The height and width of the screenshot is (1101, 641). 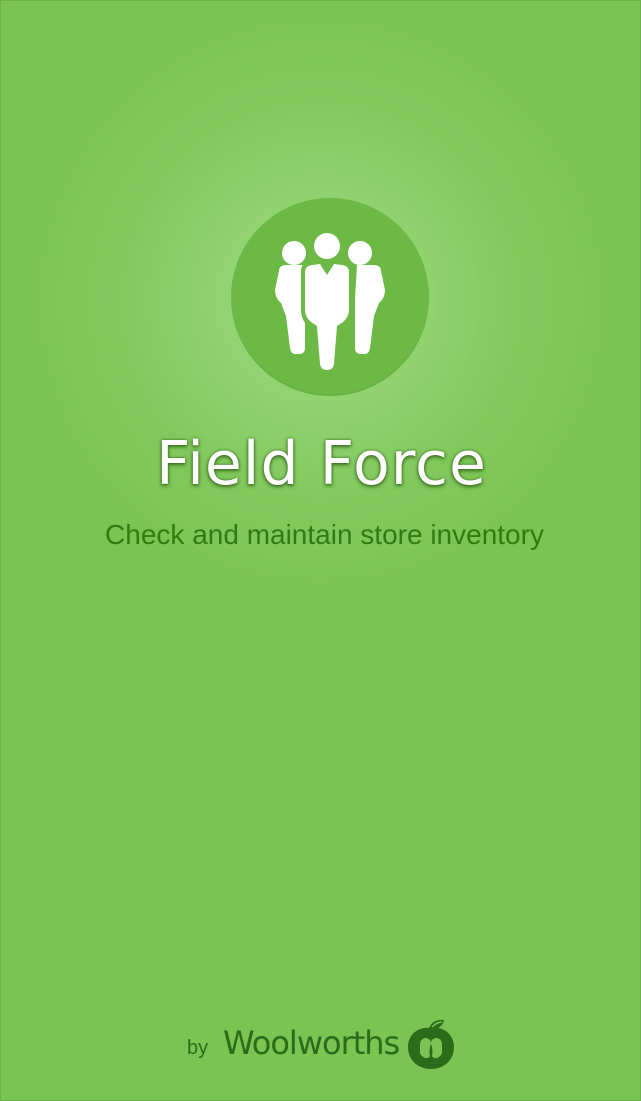 What do you see at coordinates (324, 534) in the screenshot?
I see `app-tagline: Check and maintain store inventory` at bounding box center [324, 534].